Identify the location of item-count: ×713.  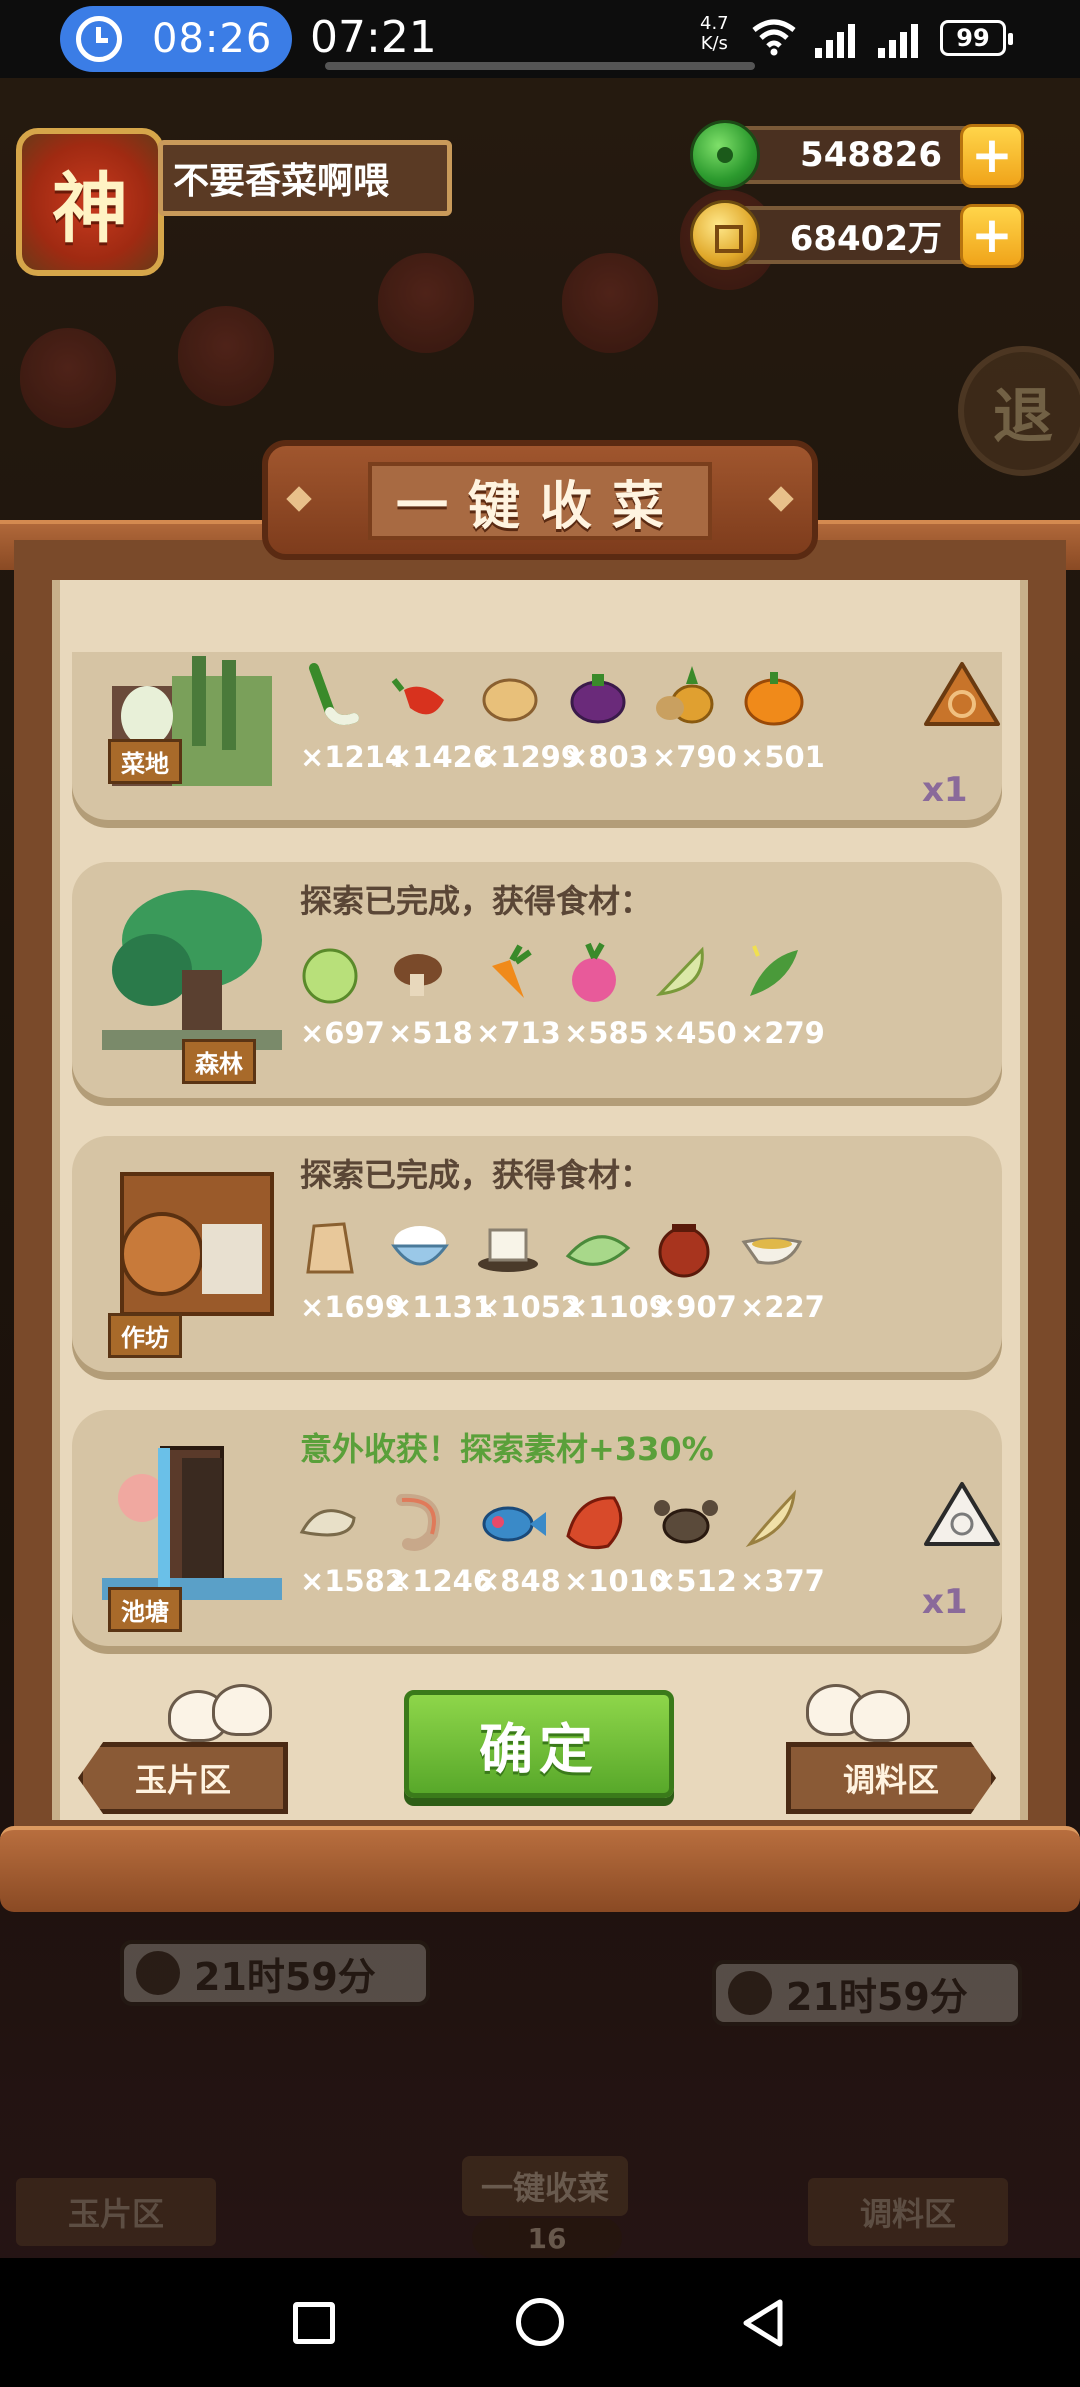
(518, 1033).